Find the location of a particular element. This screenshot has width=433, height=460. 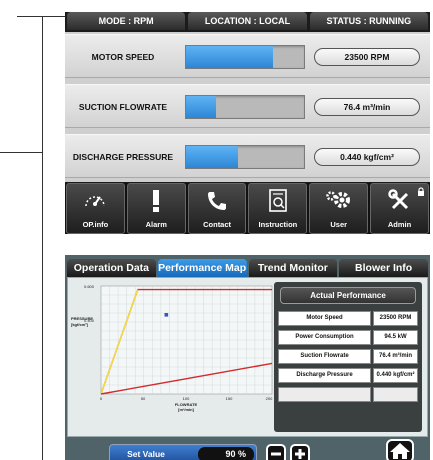

instruction-button: Instruction is located at coordinates (278, 208).